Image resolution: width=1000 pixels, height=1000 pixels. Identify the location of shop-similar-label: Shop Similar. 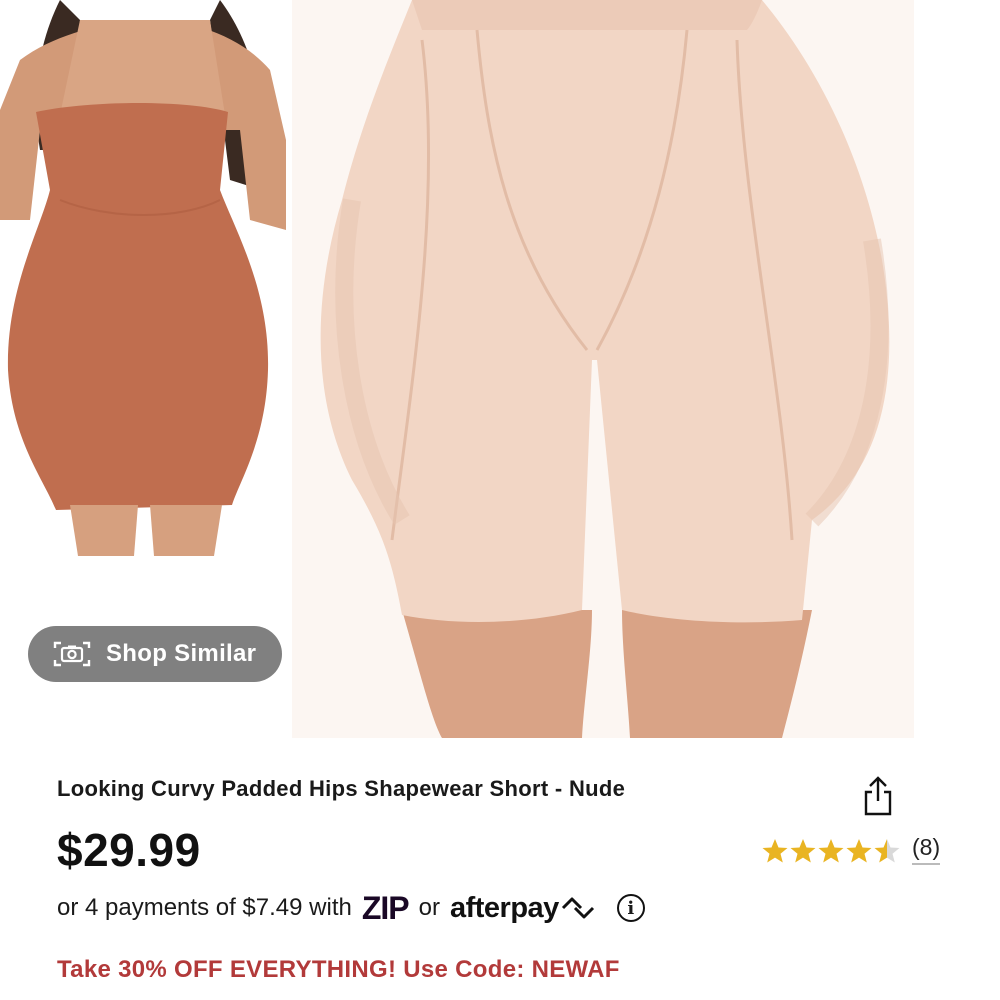
(181, 653).